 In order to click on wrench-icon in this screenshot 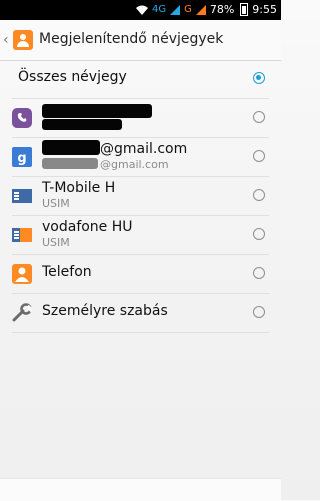, I will do `click(22, 312)`.